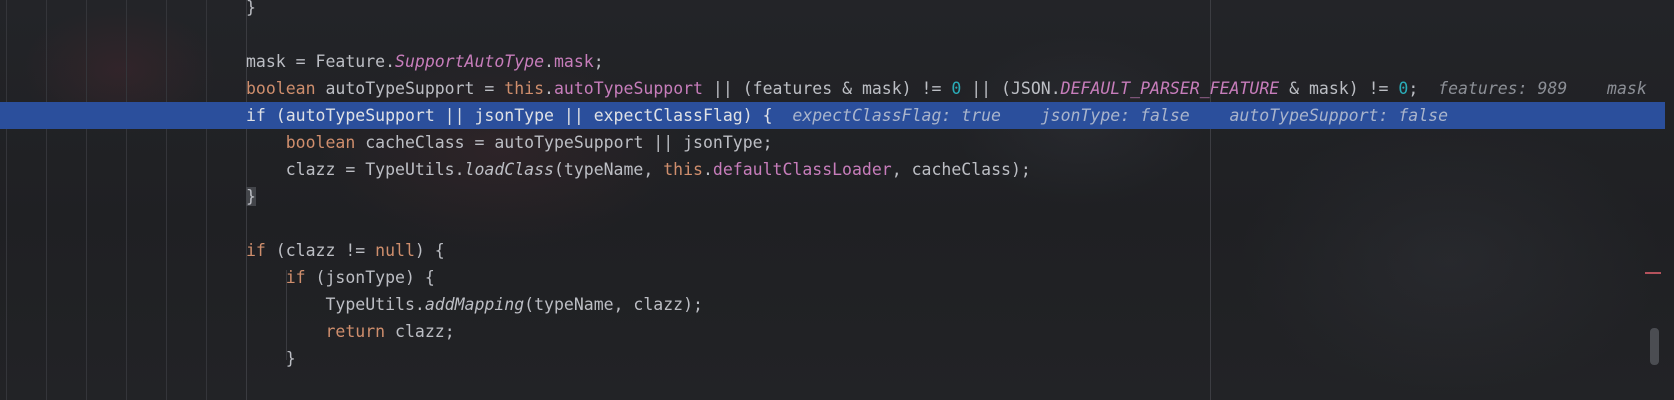  Describe the element at coordinates (1339, 88) in the screenshot. I see `code-token: & mask) !=` at that location.